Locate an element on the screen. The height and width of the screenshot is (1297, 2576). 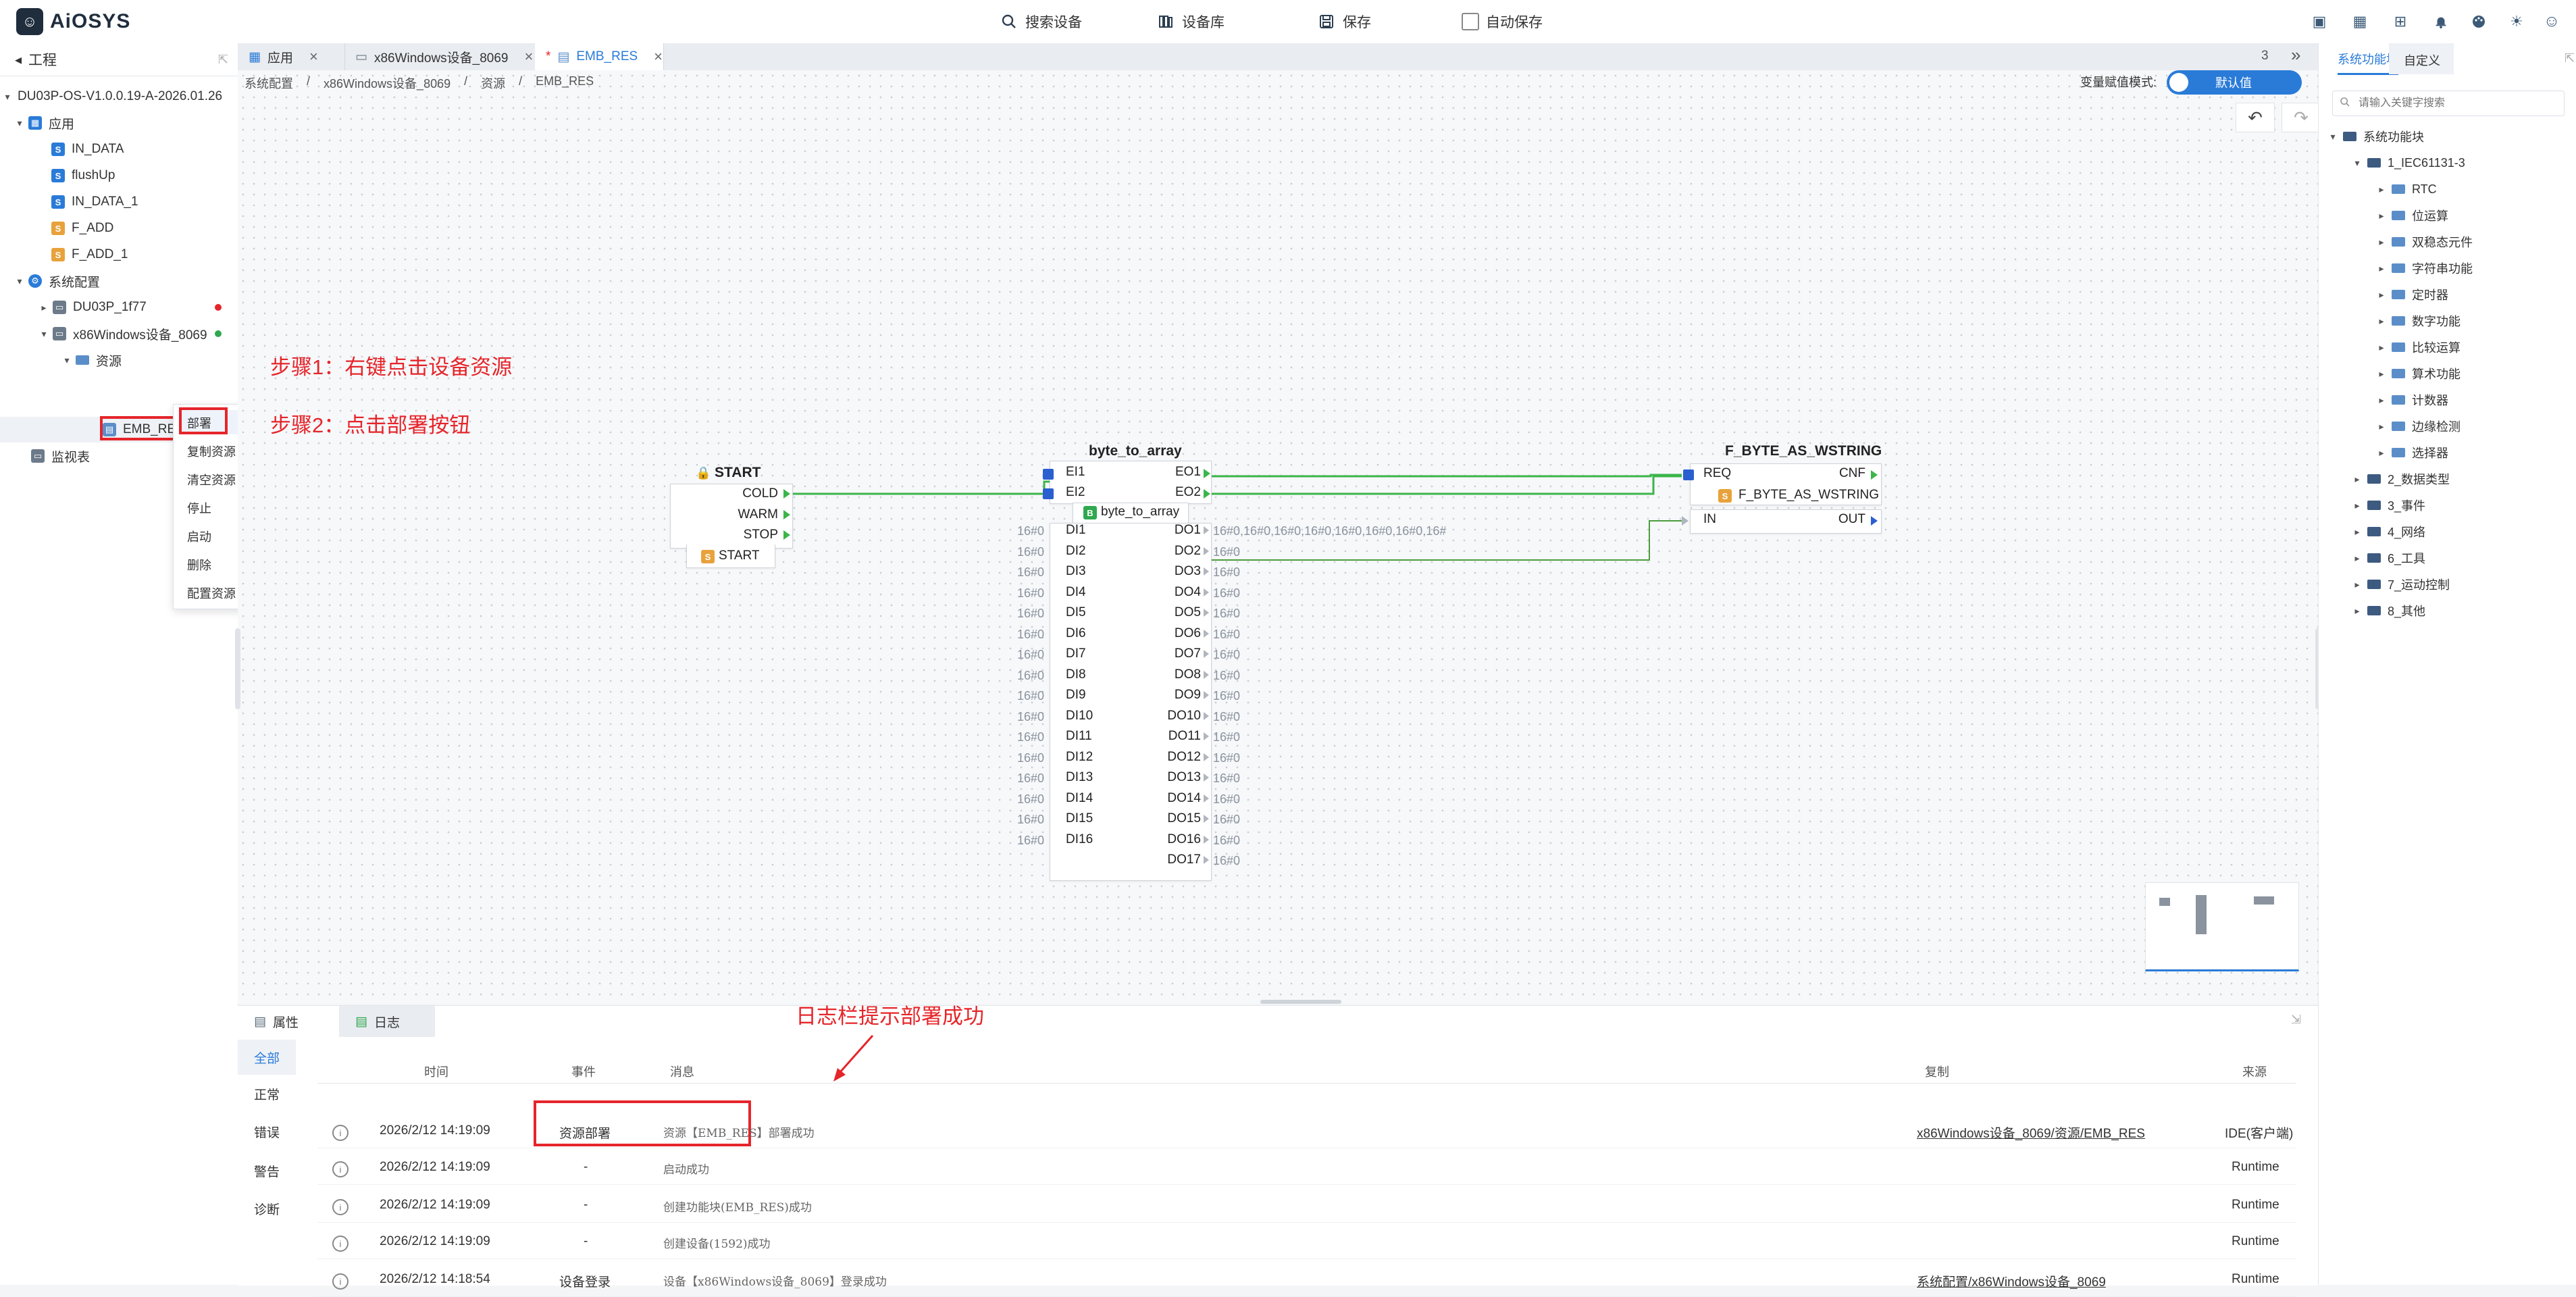
tree-item-in-data: S IN_DATA is located at coordinates (85, 149).